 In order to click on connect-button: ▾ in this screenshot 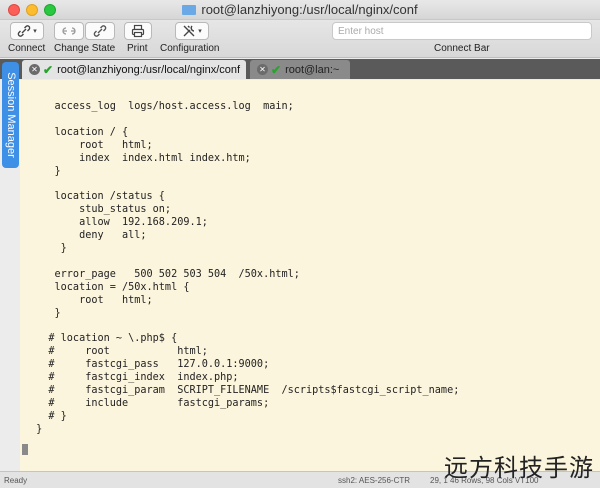, I will do `click(27, 31)`.